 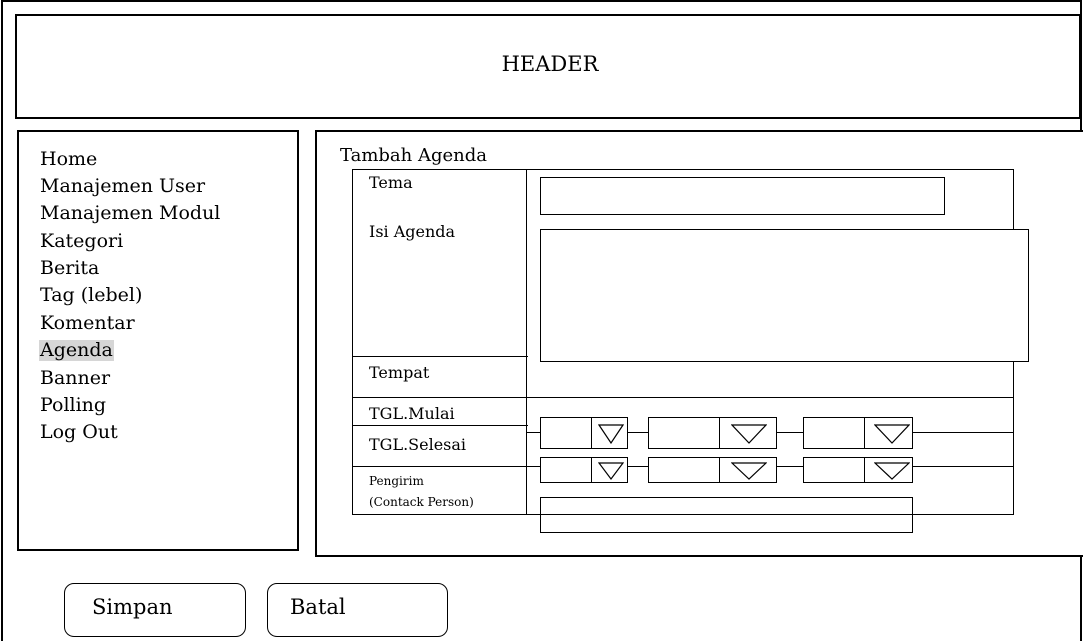 I want to click on tgl-mulai-label: TGL.Mulai, so click(x=412, y=413).